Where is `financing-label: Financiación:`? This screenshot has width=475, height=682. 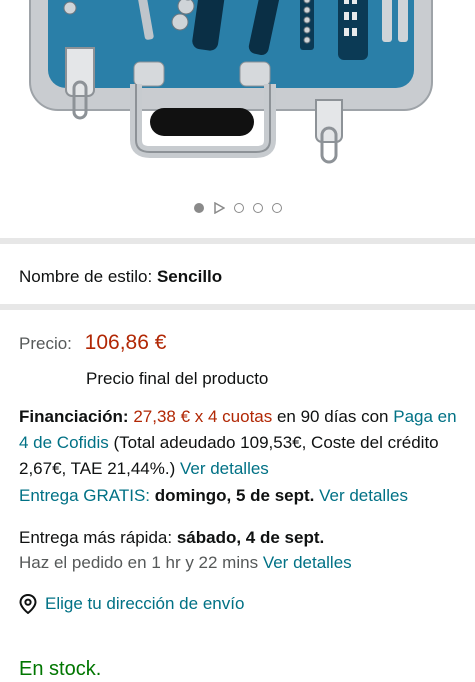
financing-label: Financiación: is located at coordinates (74, 416).